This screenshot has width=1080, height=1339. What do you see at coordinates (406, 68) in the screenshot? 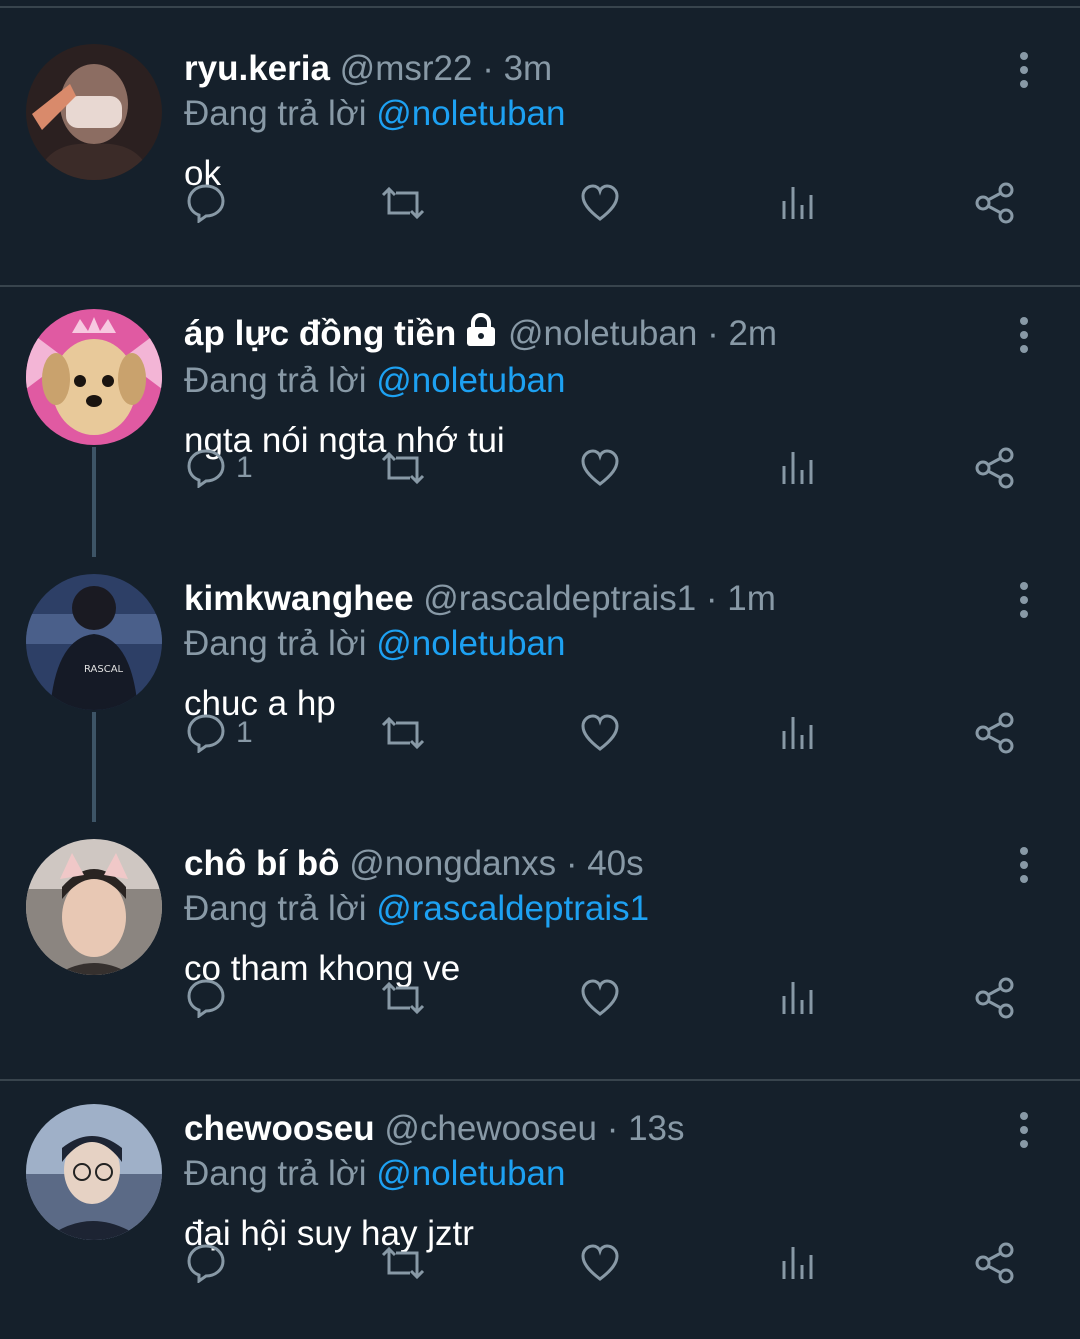
I see `user-handle: @msr22` at bounding box center [406, 68].